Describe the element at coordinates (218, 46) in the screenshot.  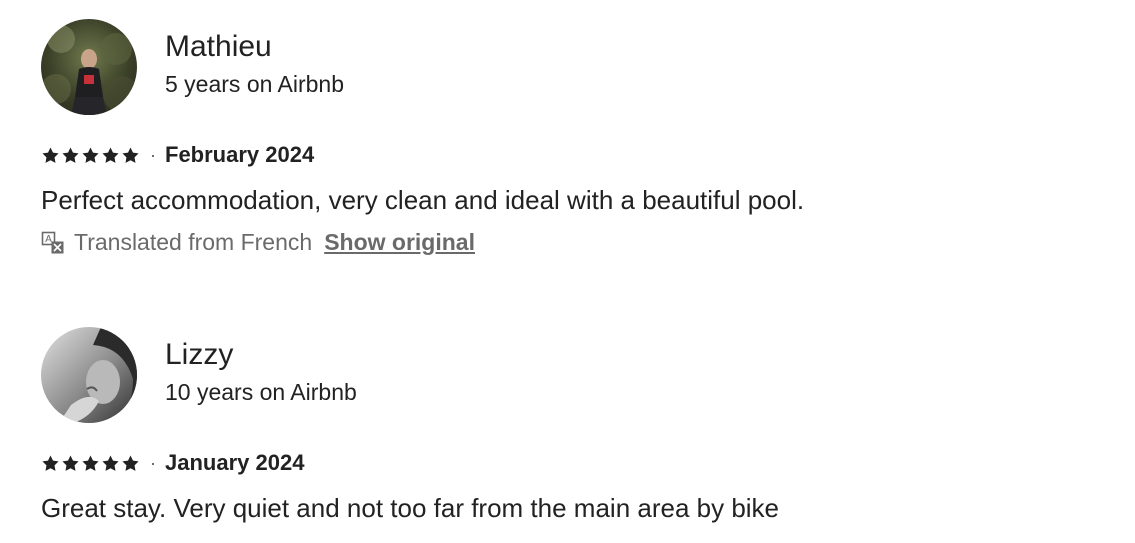
I see `reviewer-name: Mathieu` at that location.